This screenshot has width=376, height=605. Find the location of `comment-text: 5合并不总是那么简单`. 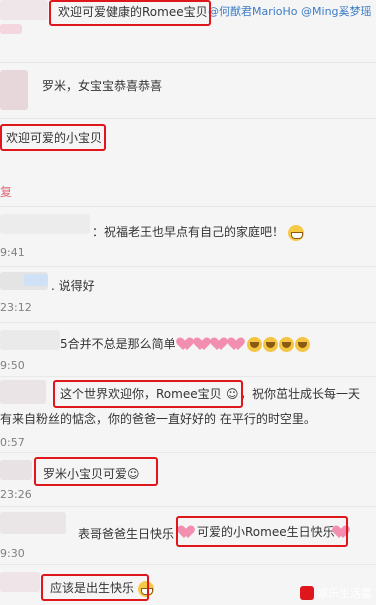

comment-text: 5合并不总是那么简单 is located at coordinates (185, 344).